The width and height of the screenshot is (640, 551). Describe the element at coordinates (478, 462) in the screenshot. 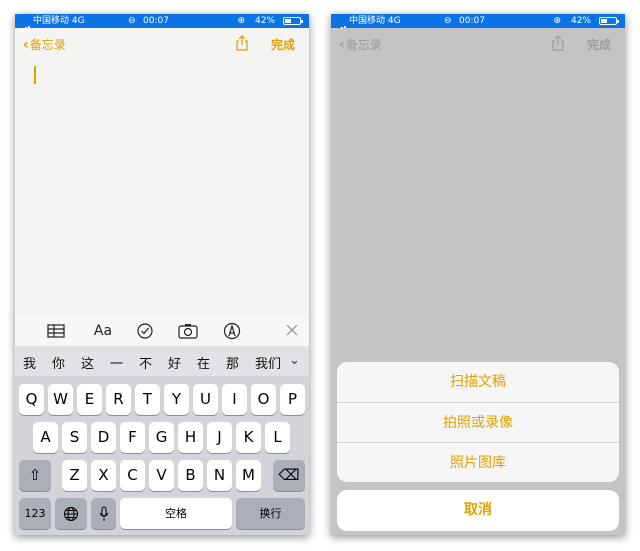

I see `photo-library-option: 照片图库` at that location.